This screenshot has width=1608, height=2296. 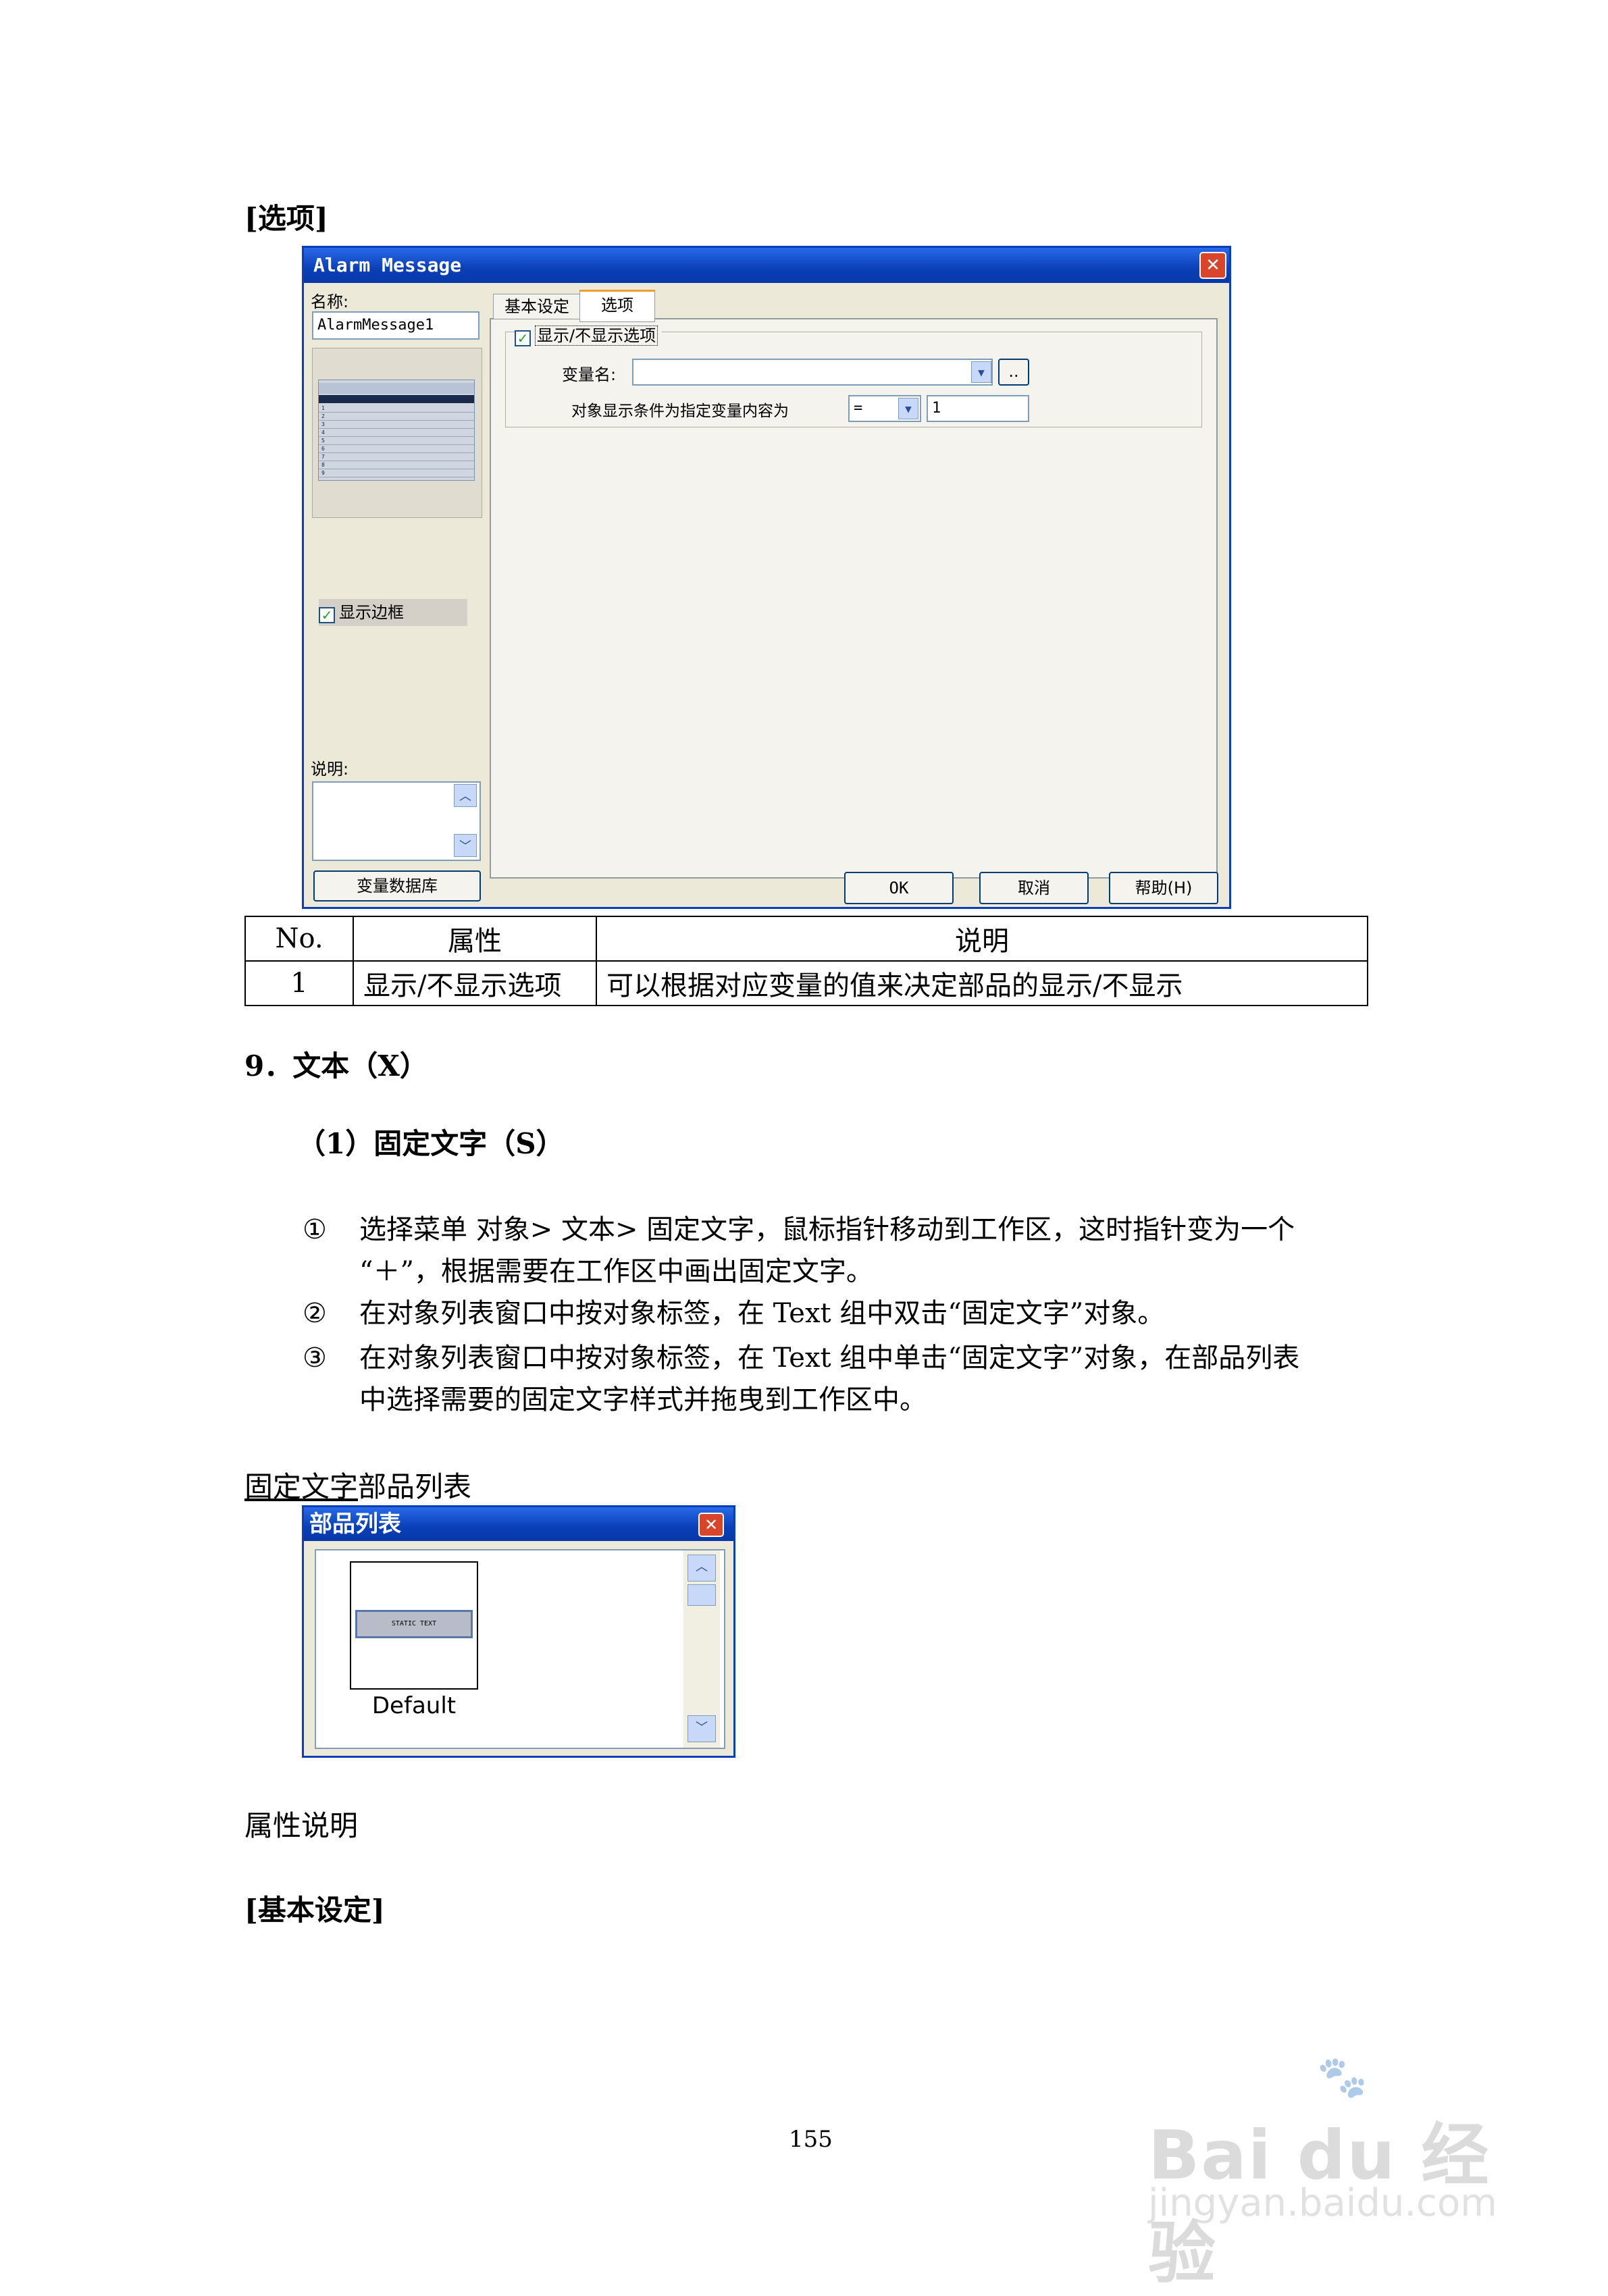 What do you see at coordinates (415, 1486) in the screenshot?
I see `parts-list-caption-rest: 部品列表` at bounding box center [415, 1486].